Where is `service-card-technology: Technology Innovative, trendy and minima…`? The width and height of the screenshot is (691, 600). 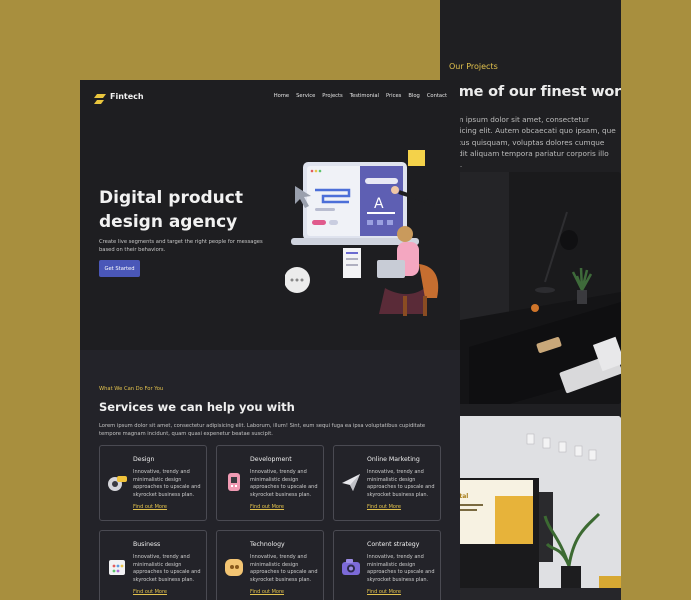
service-card-technology: Technology Innovative, trendy and minima… is located at coordinates (270, 565).